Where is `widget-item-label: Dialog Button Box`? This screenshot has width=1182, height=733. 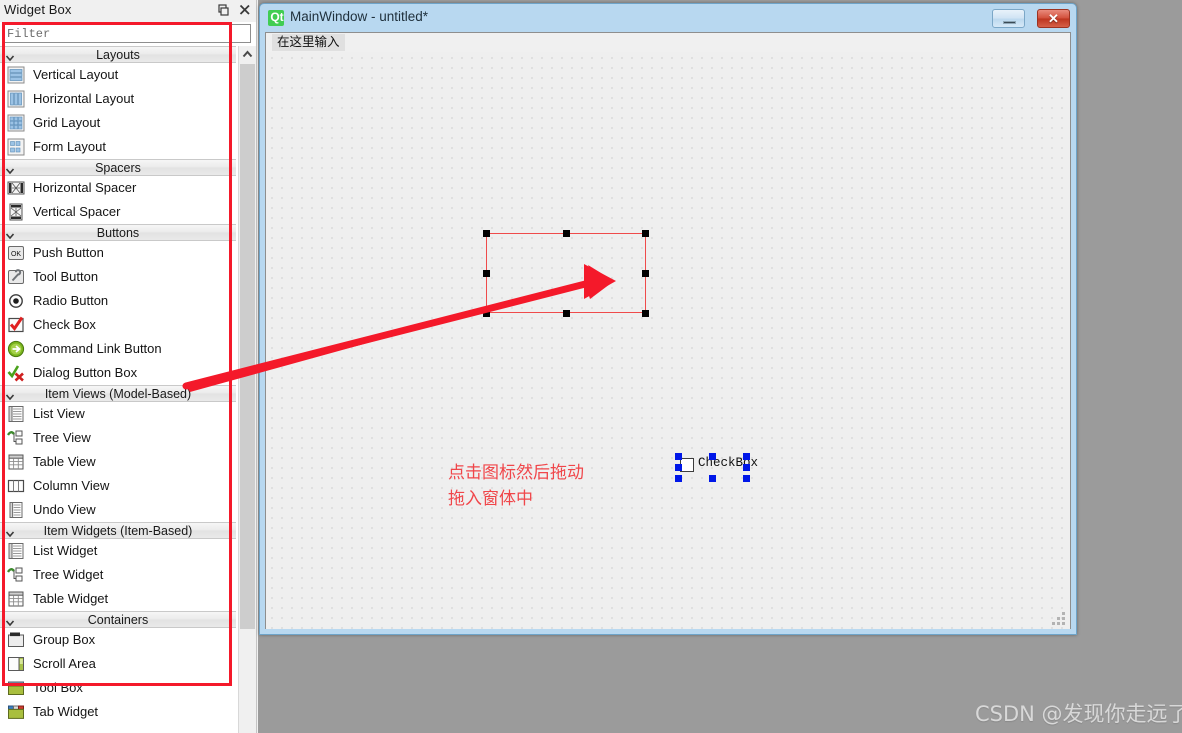
widget-item-label: Dialog Button Box is located at coordinates (85, 372).